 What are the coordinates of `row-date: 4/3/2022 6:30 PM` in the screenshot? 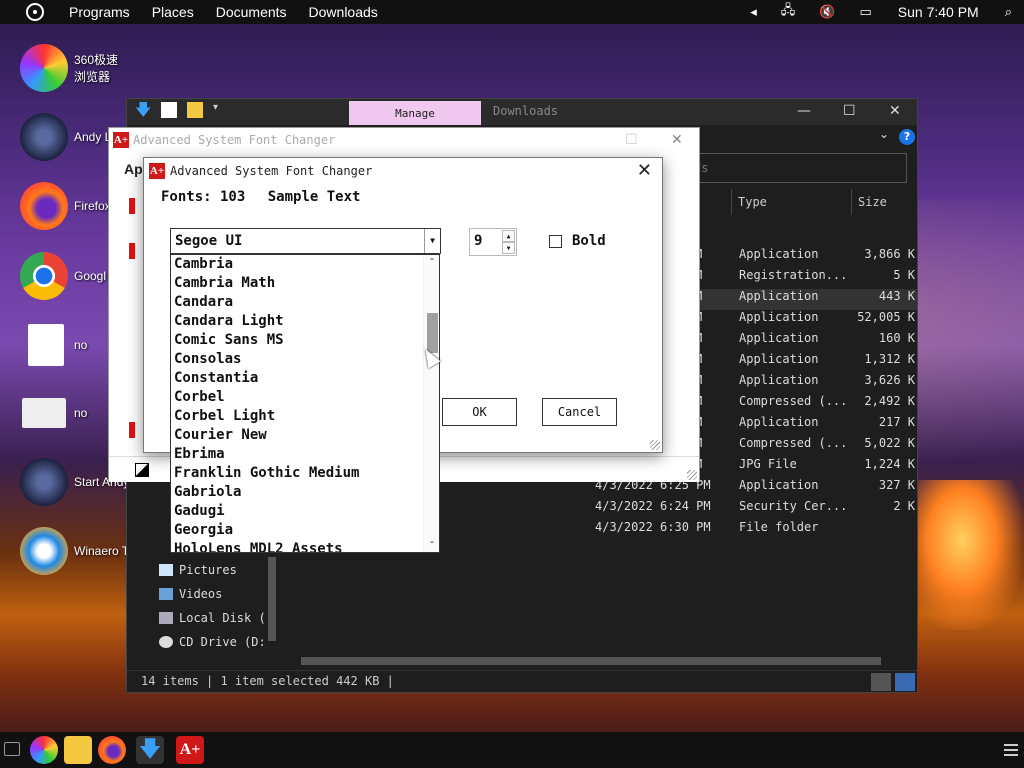 It's located at (653, 527).